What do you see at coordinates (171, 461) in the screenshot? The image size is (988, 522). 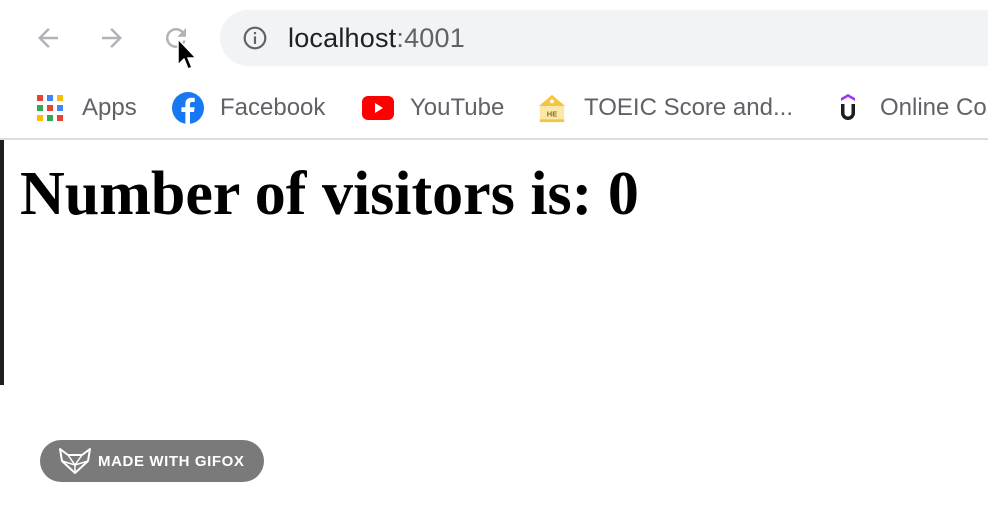 I see `watermark-label: MADE WITH GIFOX` at bounding box center [171, 461].